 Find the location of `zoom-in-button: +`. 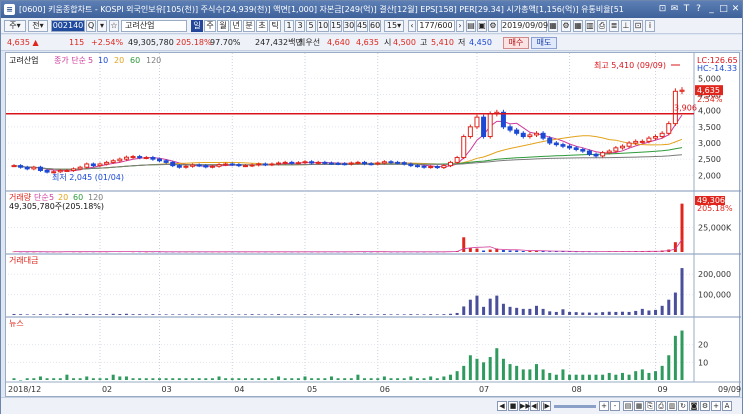

zoom-in-button: + is located at coordinates (604, 406).